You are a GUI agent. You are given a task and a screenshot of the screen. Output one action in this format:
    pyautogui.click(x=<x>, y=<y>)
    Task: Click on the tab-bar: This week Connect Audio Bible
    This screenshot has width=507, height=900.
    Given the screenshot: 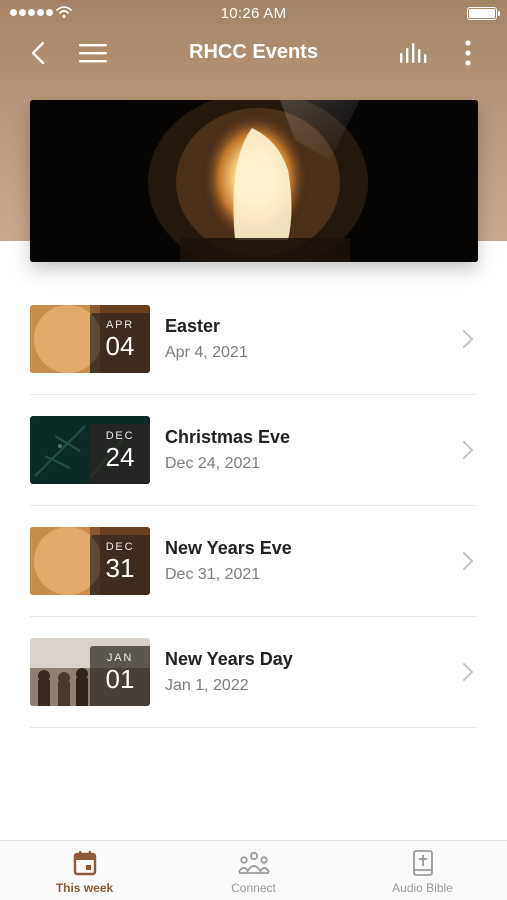 What is the action you would take?
    pyautogui.click(x=253, y=870)
    